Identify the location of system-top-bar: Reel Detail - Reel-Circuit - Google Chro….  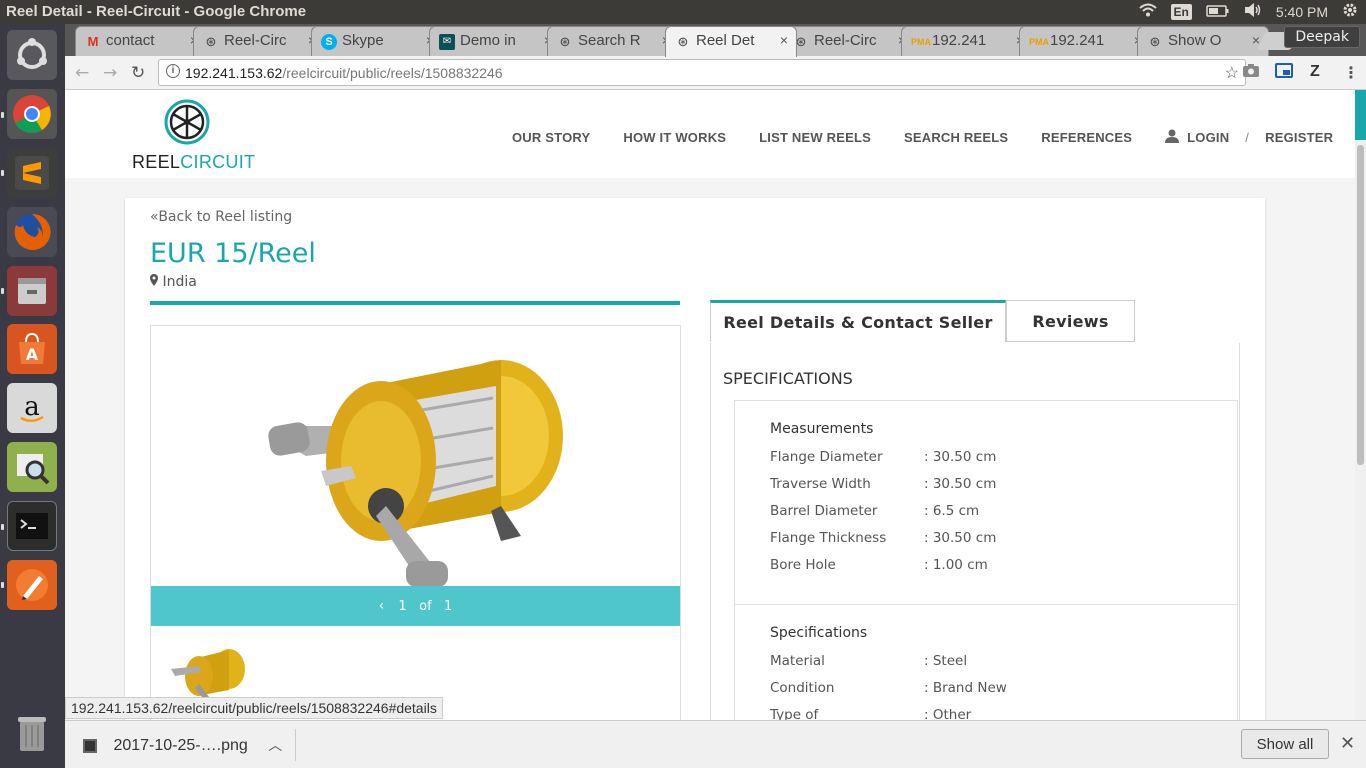
(683, 12).